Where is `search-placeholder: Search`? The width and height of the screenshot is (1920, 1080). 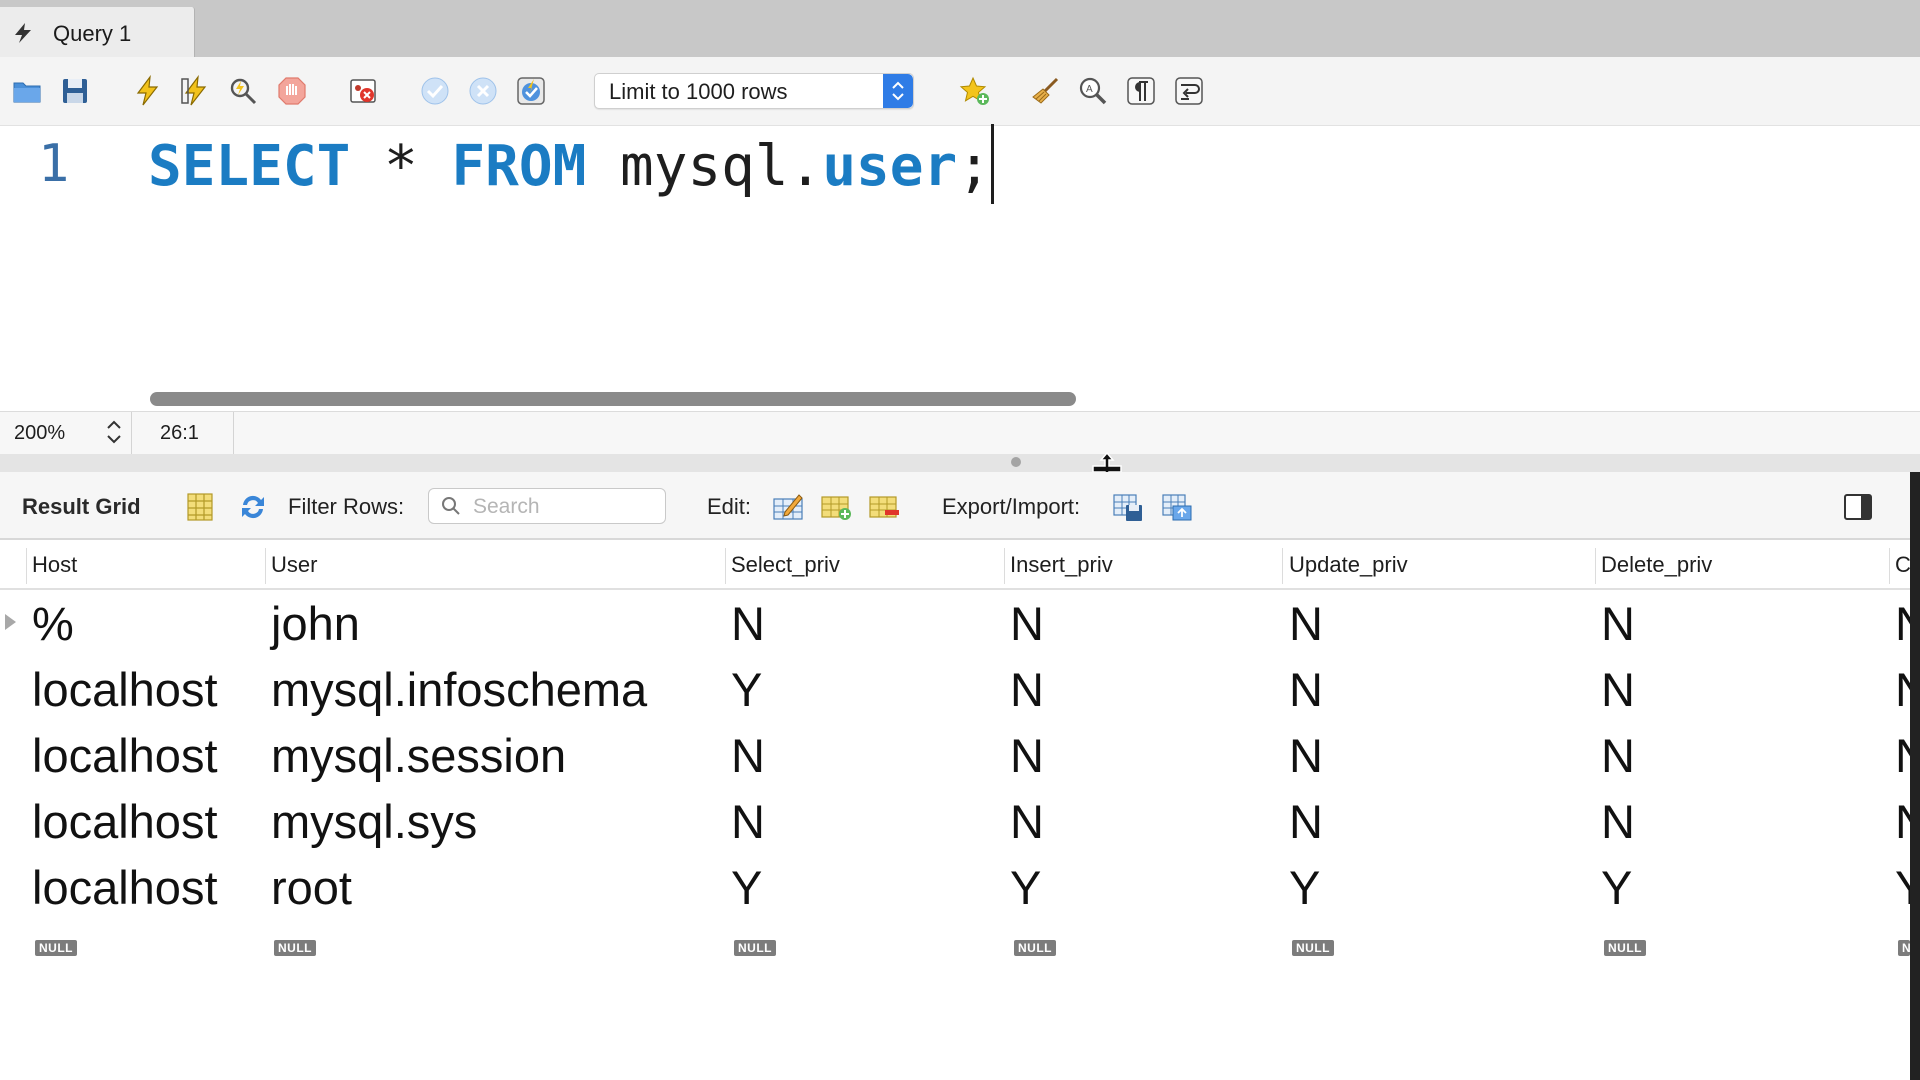 search-placeholder: Search is located at coordinates (506, 506).